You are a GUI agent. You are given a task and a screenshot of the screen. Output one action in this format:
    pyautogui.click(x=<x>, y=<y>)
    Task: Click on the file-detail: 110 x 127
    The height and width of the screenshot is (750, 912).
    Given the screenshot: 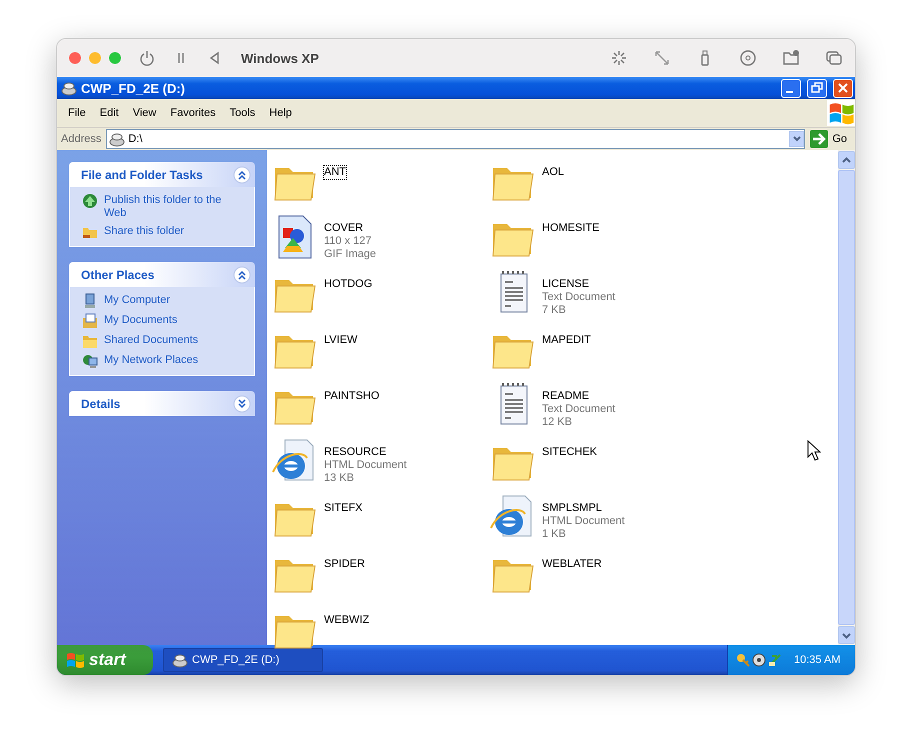 What is the action you would take?
    pyautogui.click(x=348, y=241)
    